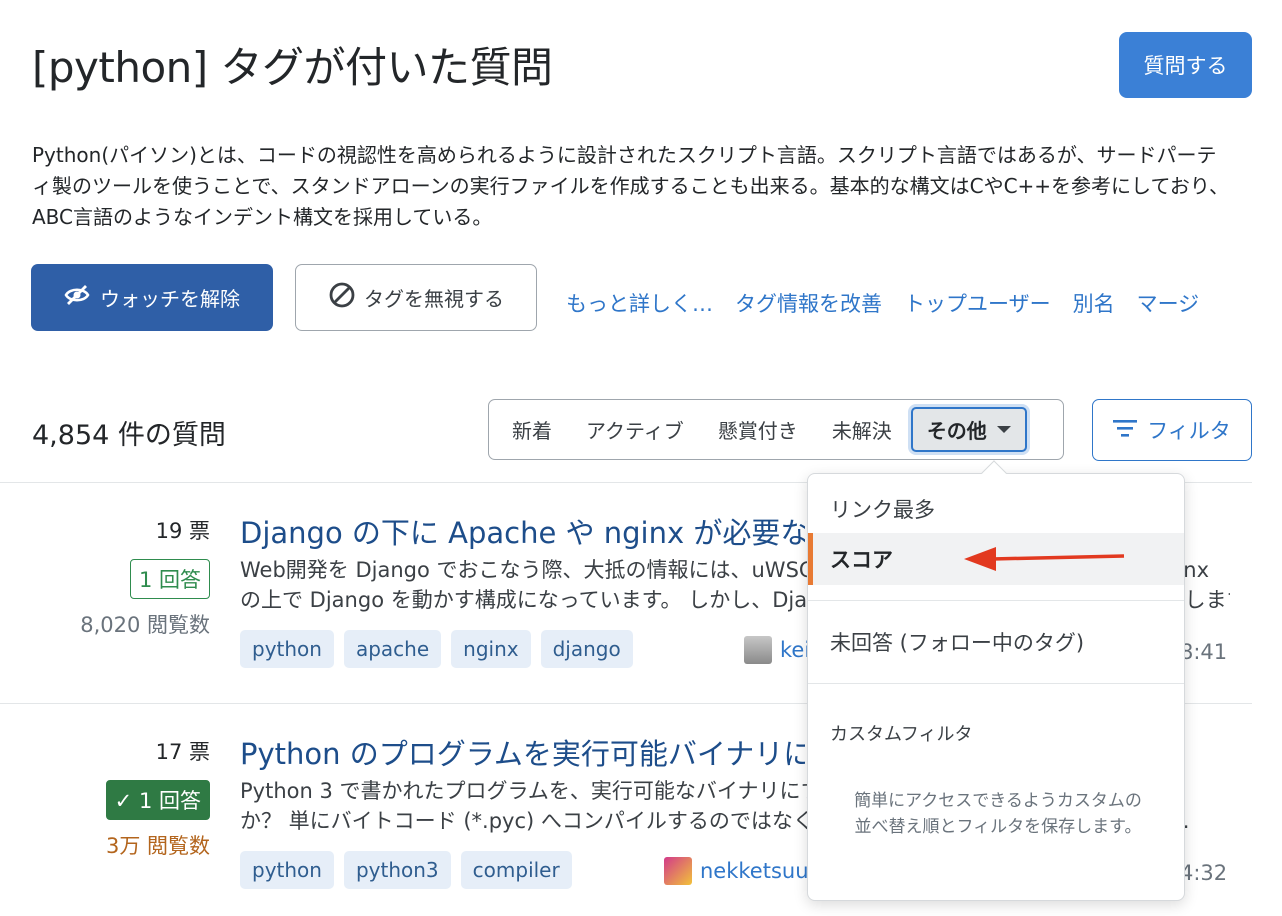 This screenshot has width=1282, height=916. I want to click on annotation-arrow-icon, so click(1044, 561).